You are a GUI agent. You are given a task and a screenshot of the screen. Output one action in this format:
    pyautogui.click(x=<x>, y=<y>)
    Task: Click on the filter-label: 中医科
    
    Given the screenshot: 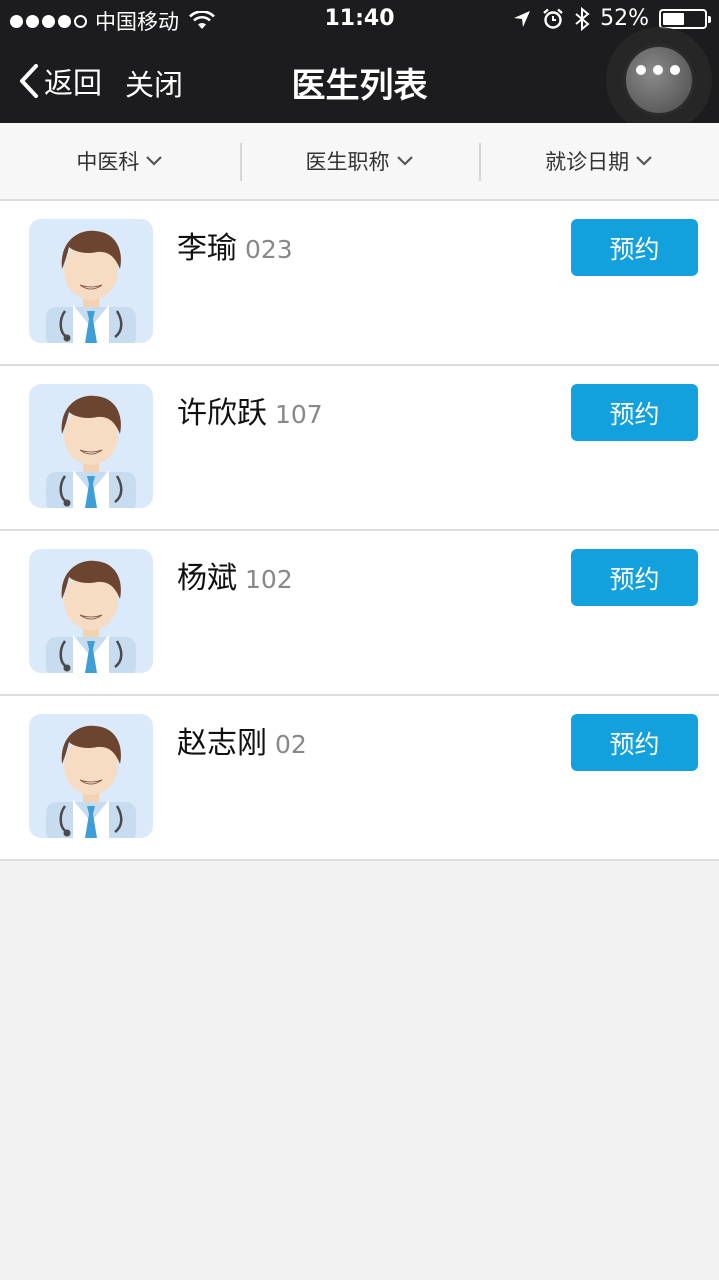 What is the action you would take?
    pyautogui.click(x=108, y=162)
    